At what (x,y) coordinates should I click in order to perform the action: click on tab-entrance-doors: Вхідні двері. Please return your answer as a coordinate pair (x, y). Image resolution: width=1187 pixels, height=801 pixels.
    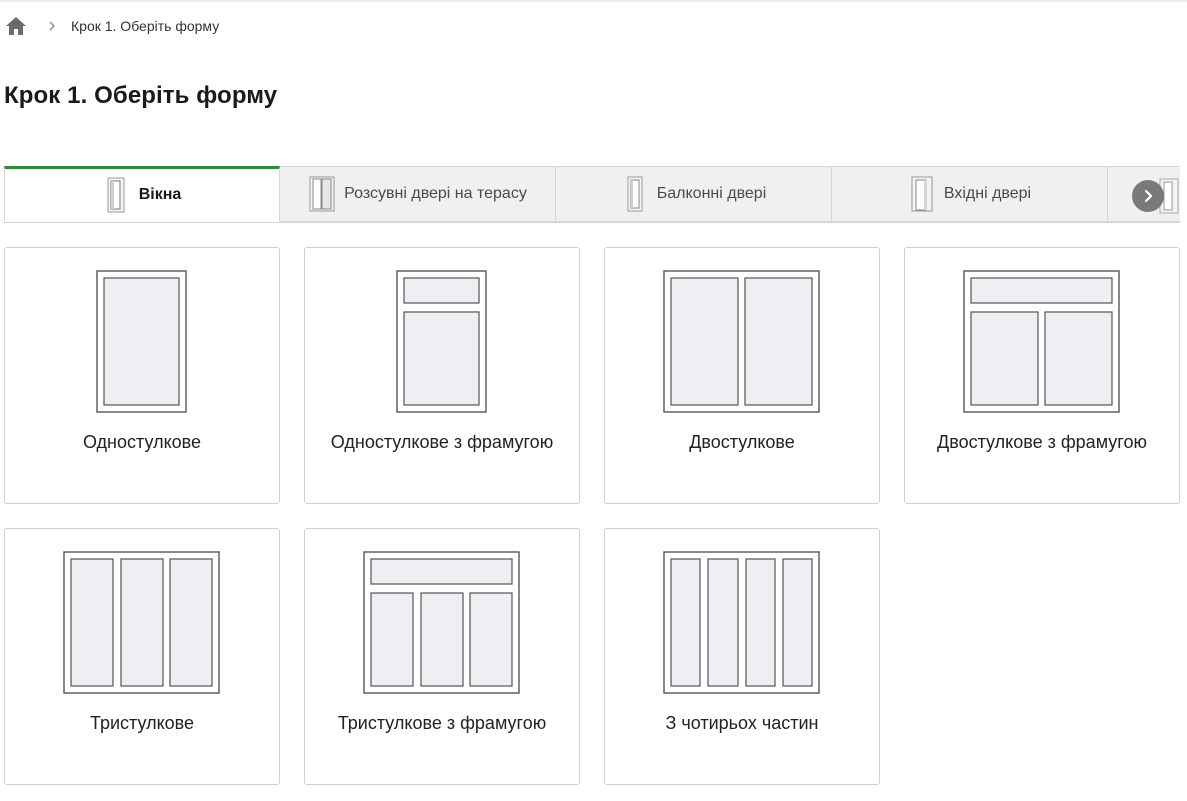
    Looking at the image, I should click on (970, 194).